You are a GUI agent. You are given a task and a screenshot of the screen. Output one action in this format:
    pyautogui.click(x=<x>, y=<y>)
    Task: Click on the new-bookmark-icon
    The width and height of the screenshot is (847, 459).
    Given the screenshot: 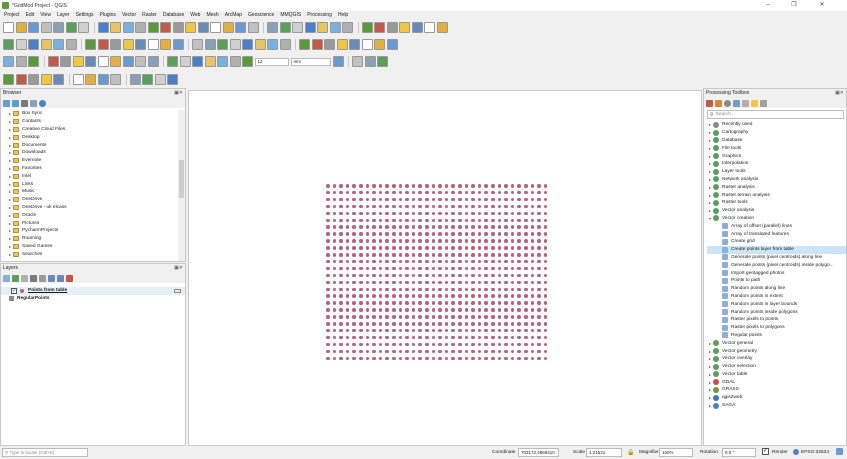 What is the action you would take?
    pyautogui.click(x=103, y=61)
    